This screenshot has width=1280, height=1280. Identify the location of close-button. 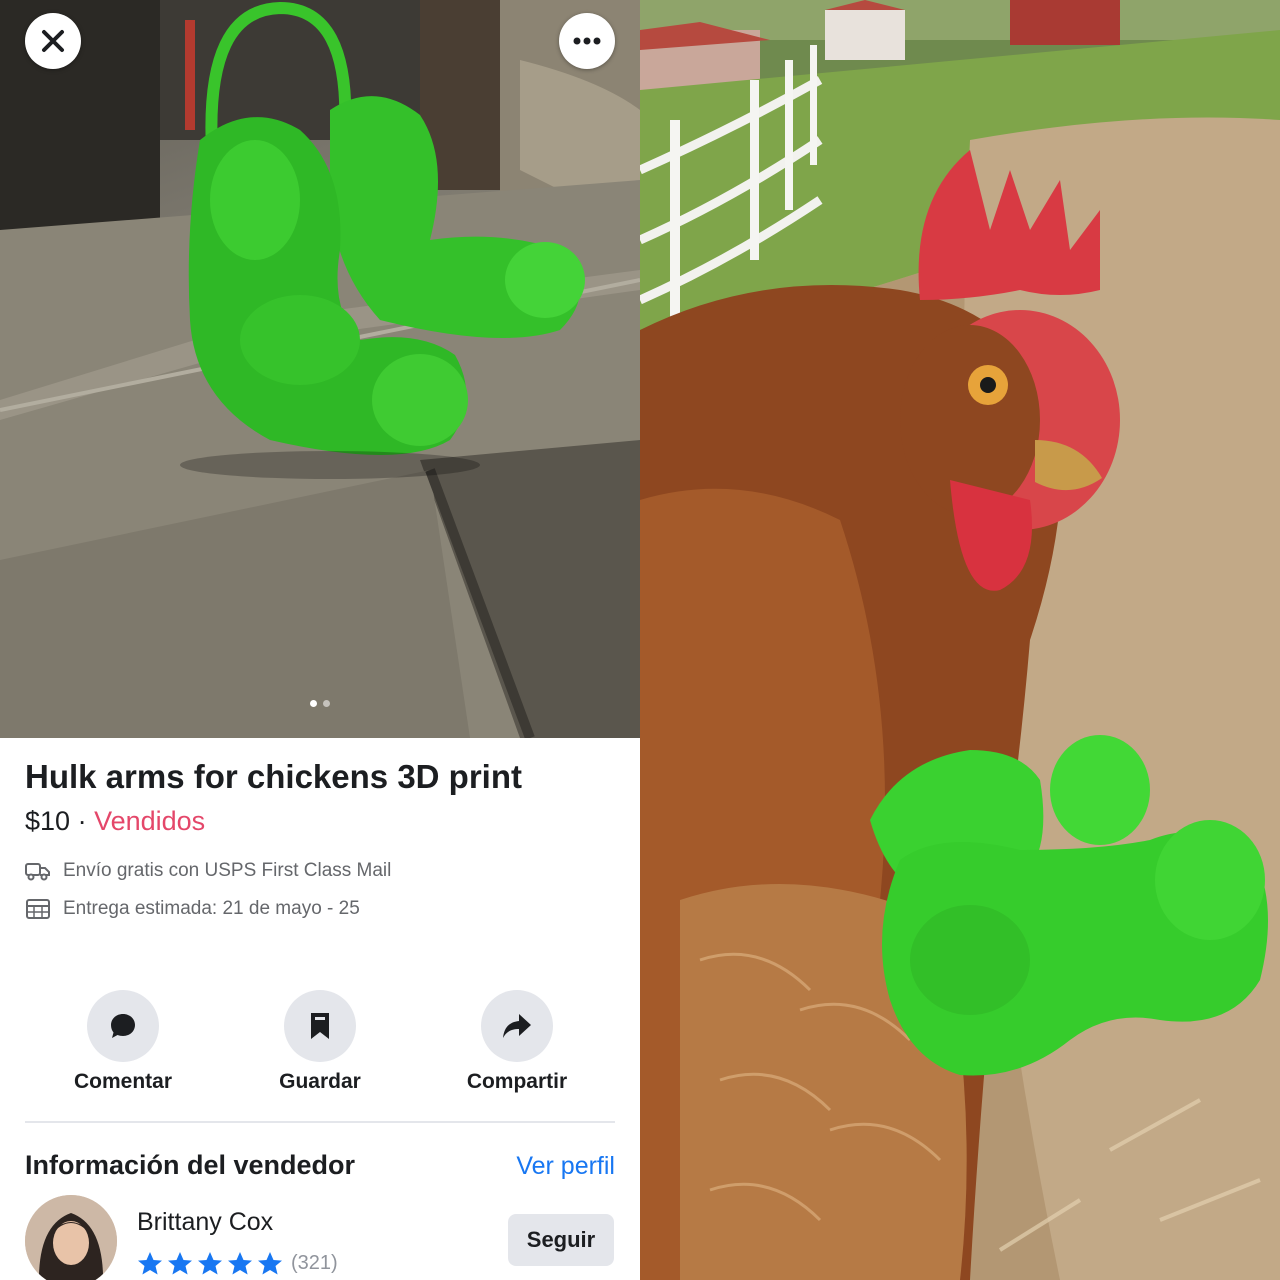
(53, 41).